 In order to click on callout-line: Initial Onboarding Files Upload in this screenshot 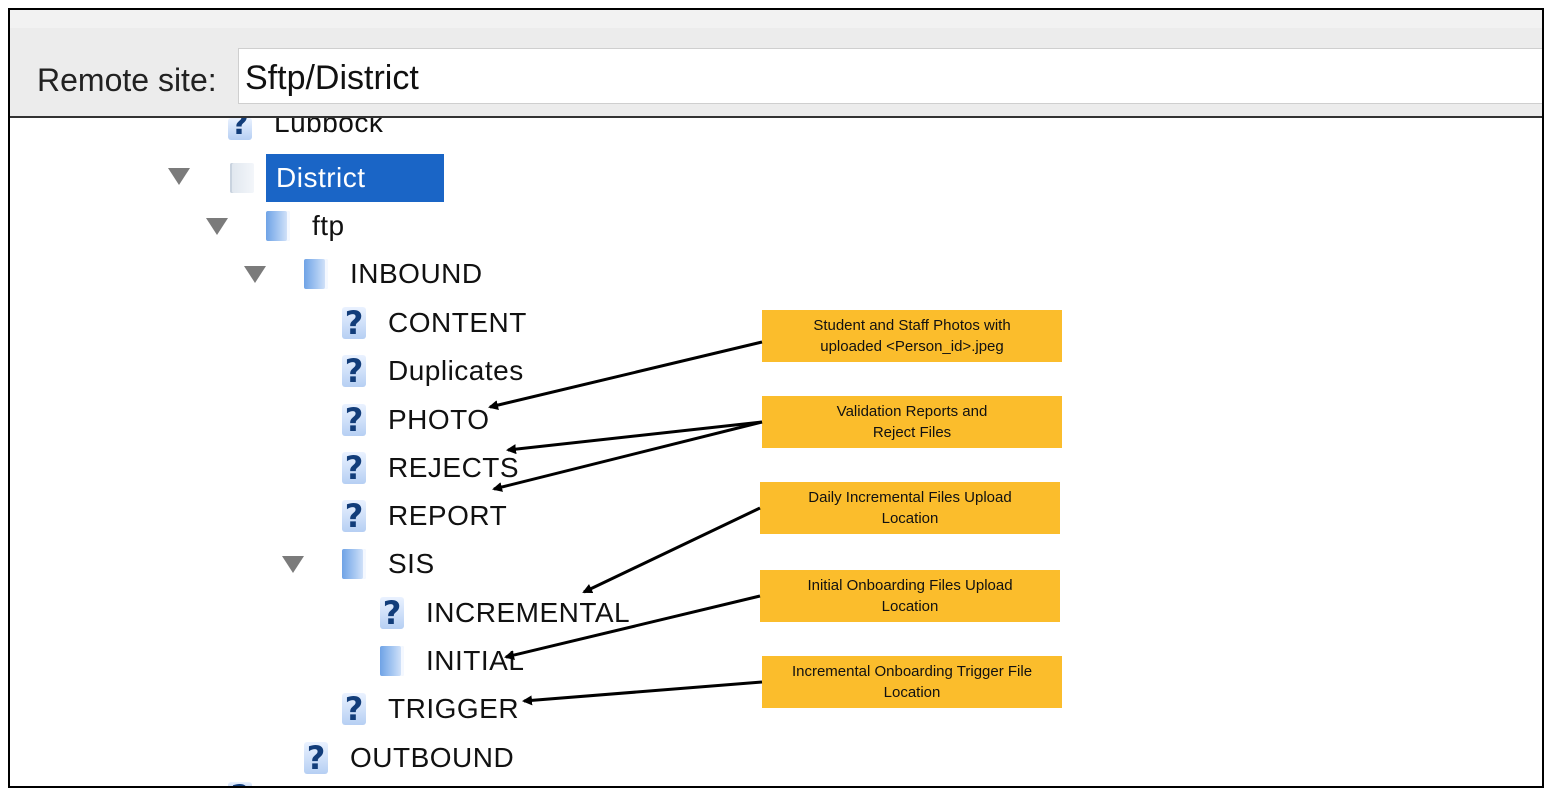, I will do `click(910, 585)`.